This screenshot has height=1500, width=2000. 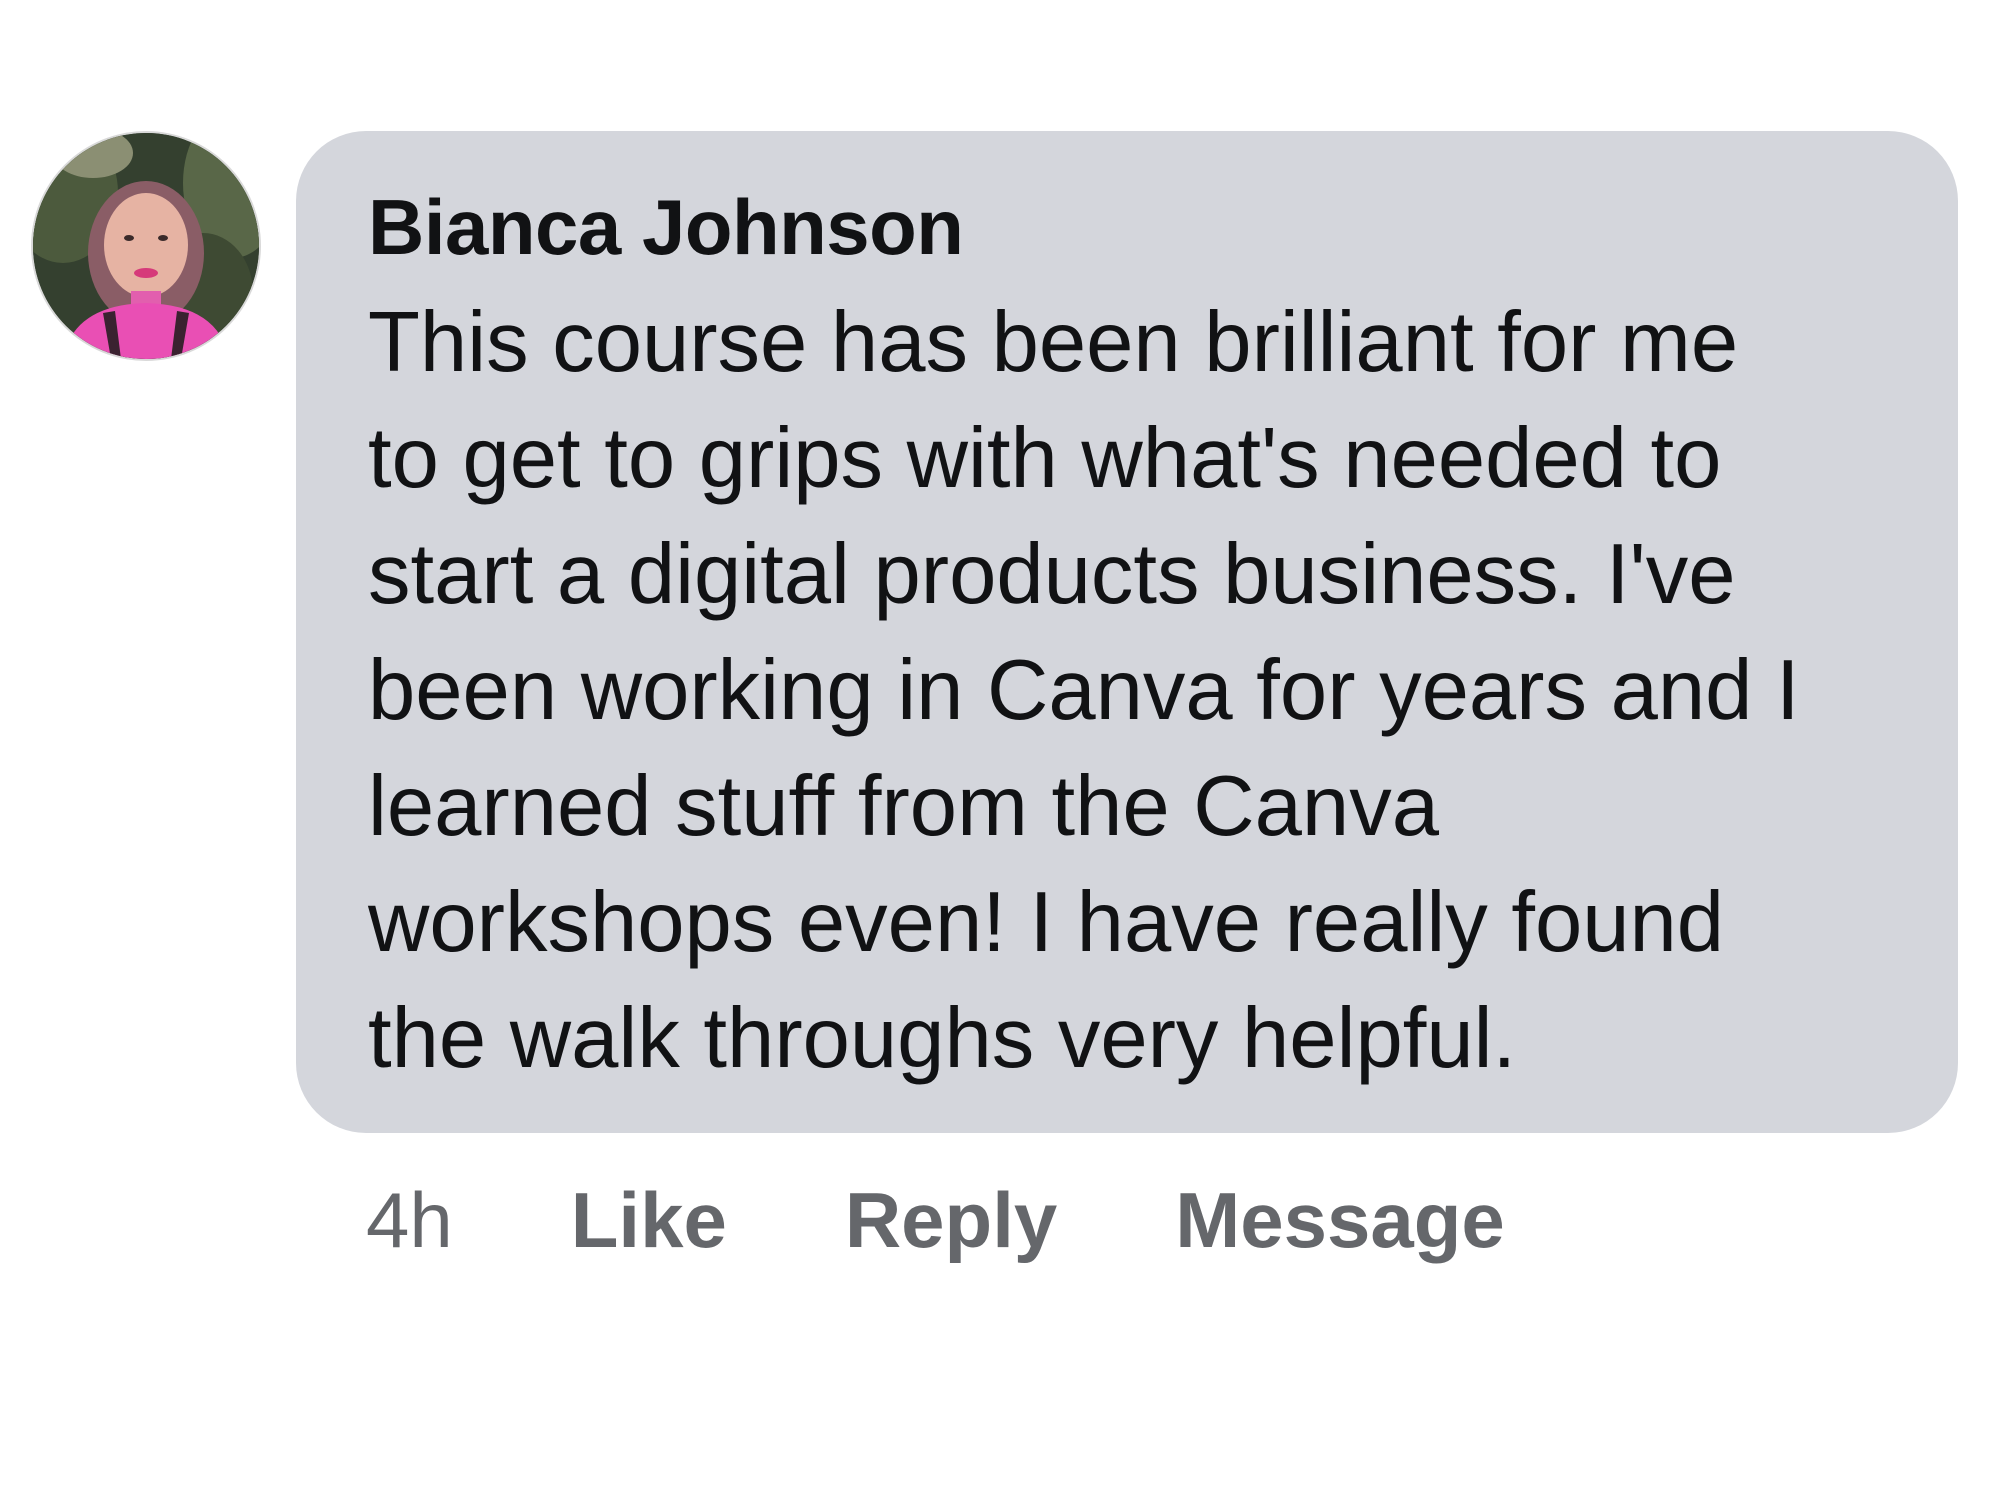 What do you see at coordinates (942, 1038) in the screenshot?
I see `comment-body-line: the walk throughs very helpful.` at bounding box center [942, 1038].